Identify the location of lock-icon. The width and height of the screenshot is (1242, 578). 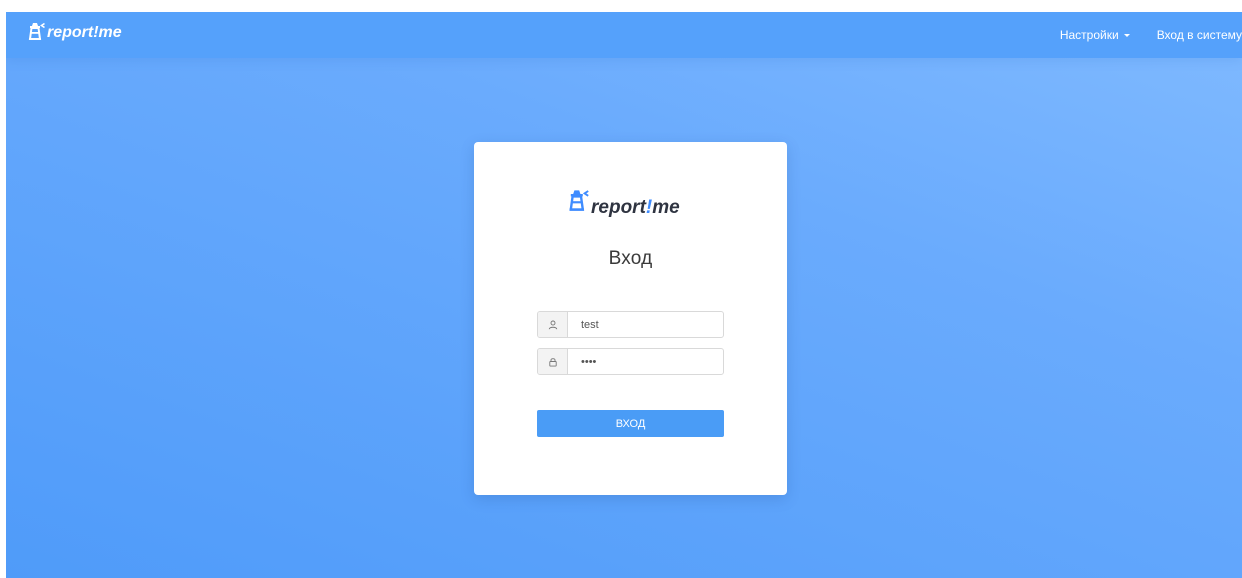
(553, 361).